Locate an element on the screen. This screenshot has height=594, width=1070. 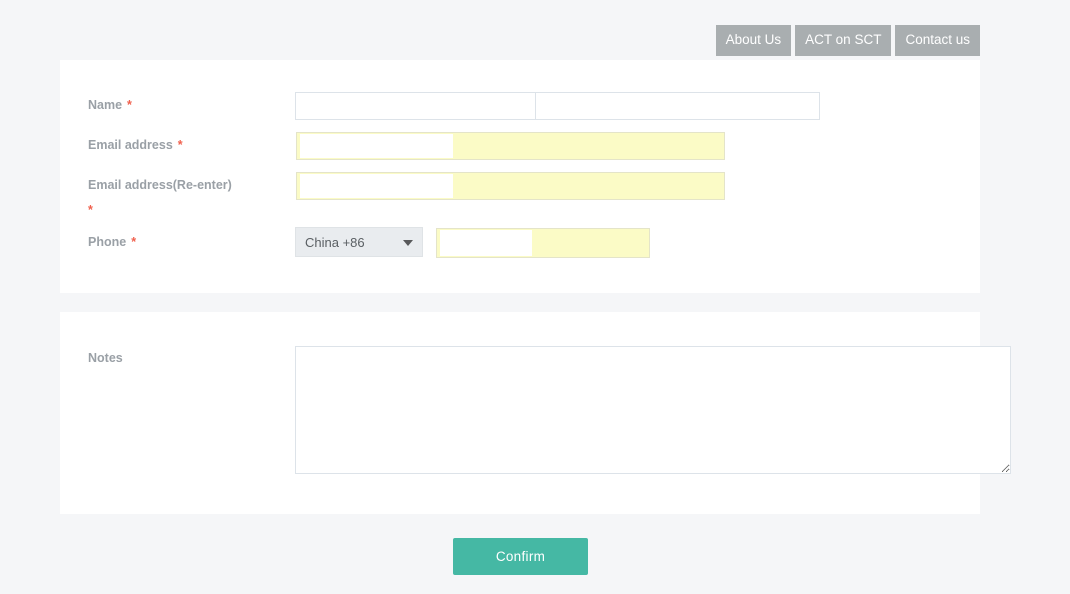
email-required-asterisk: * is located at coordinates (180, 145).